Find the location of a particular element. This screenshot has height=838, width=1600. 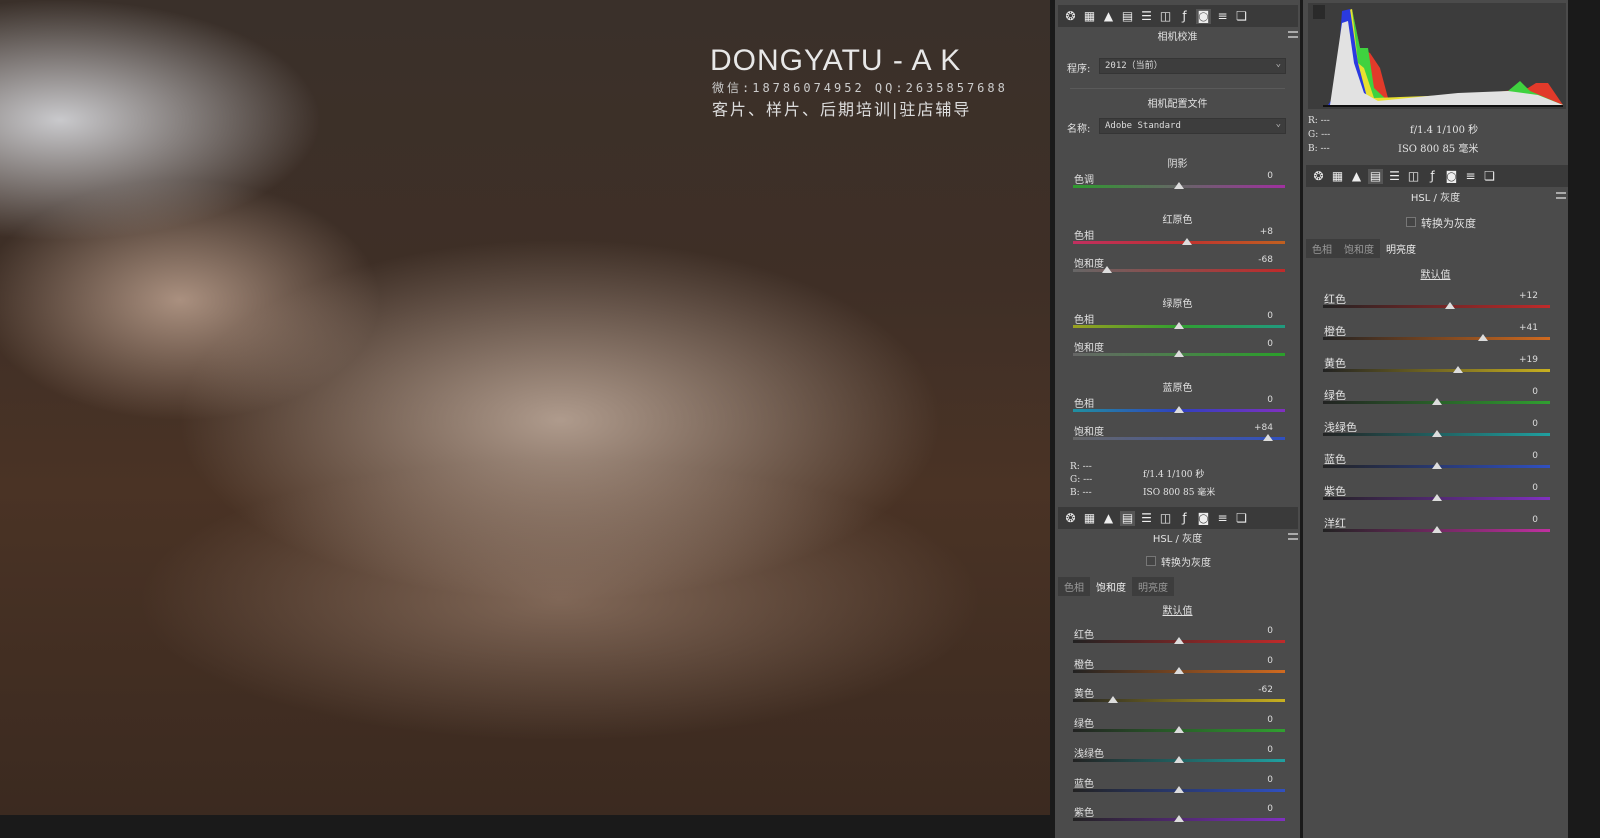

slider-value: +41 is located at coordinates (1518, 328).